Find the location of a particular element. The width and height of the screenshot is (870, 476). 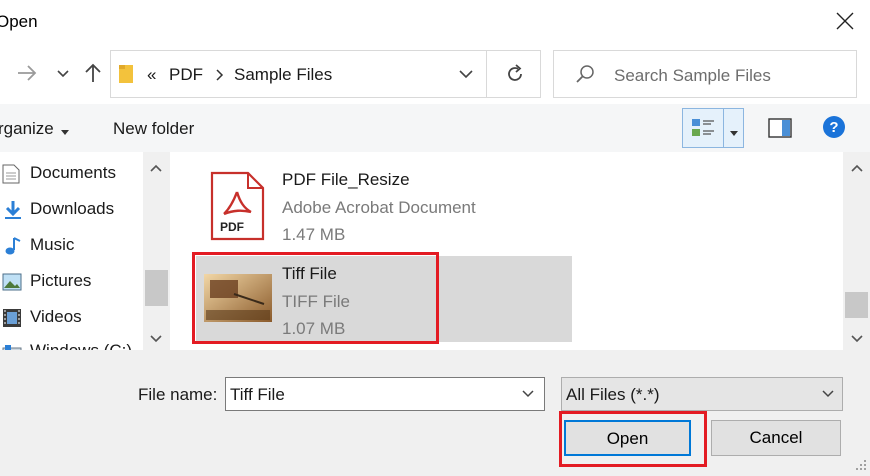

folder-icon is located at coordinates (126, 76).